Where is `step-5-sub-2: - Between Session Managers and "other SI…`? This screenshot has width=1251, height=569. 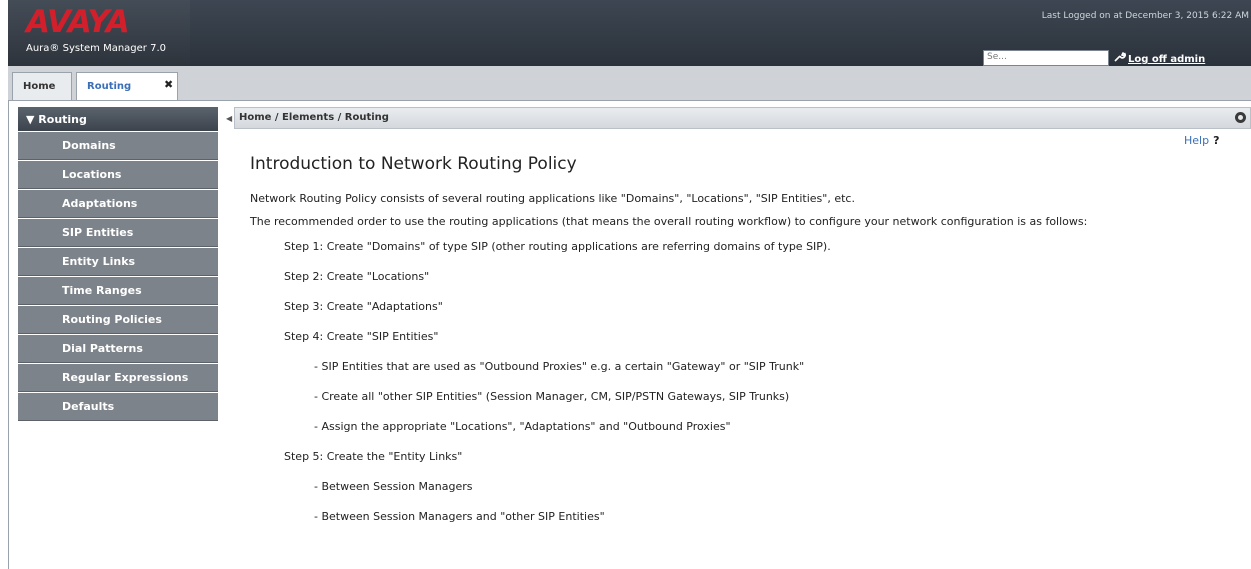
step-5-sub-2: - Between Session Managers and "other SI… is located at coordinates (459, 516).